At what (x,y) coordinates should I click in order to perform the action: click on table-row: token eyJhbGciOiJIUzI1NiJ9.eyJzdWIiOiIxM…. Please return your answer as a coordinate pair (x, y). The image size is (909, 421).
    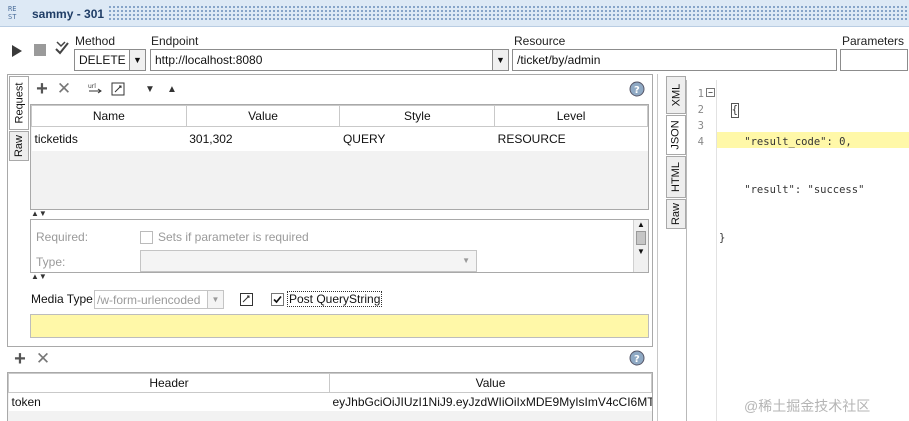
    Looking at the image, I should click on (330, 401).